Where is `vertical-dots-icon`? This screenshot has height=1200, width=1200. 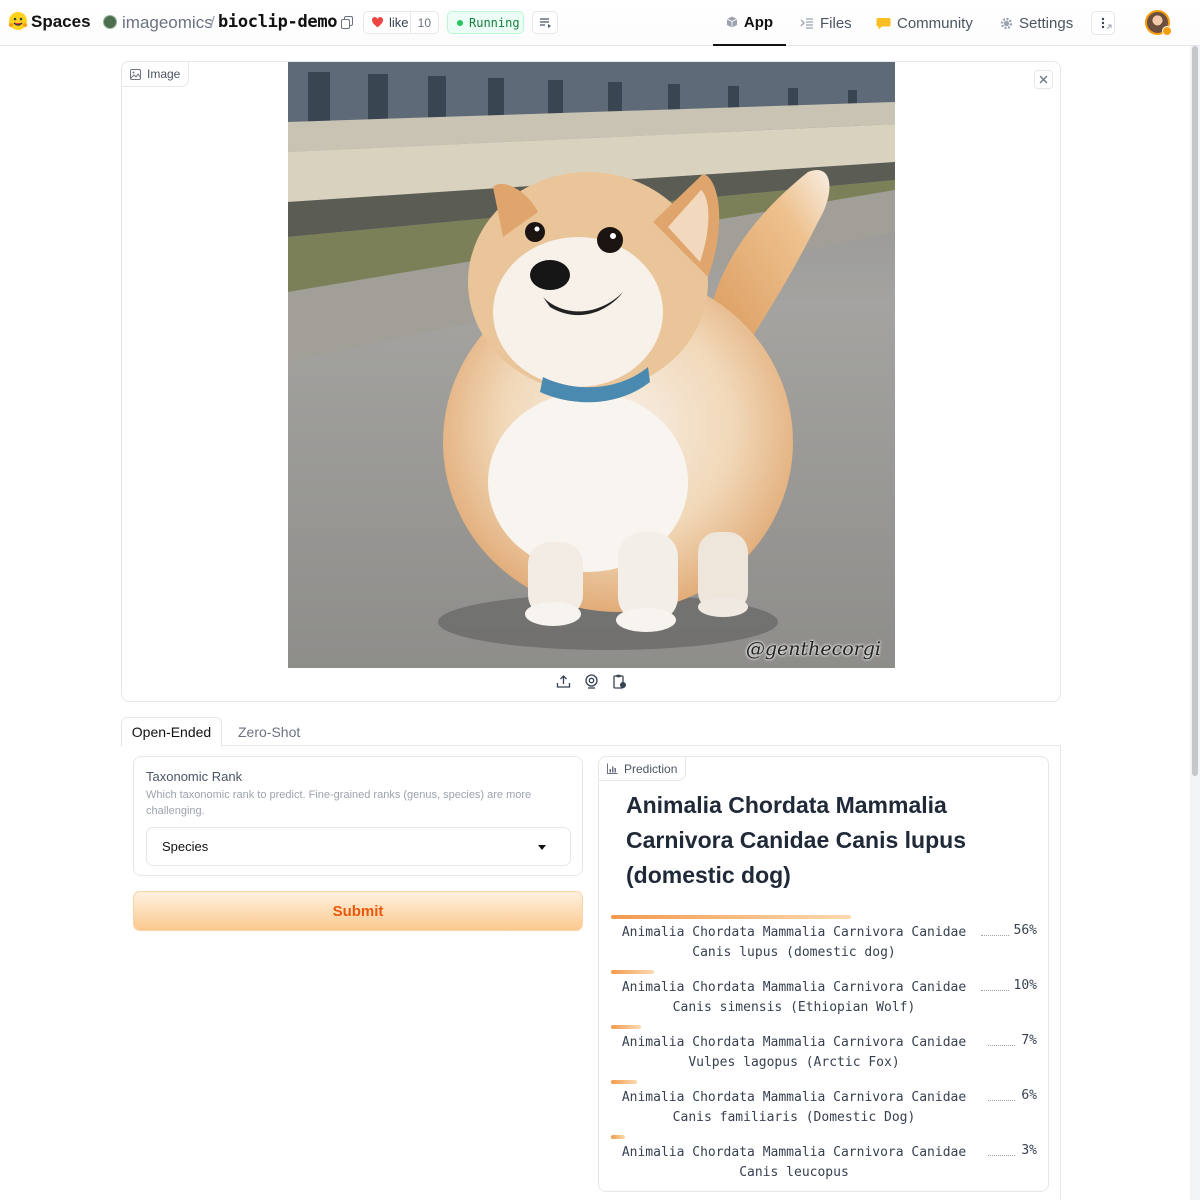
vertical-dots-icon is located at coordinates (1106, 23).